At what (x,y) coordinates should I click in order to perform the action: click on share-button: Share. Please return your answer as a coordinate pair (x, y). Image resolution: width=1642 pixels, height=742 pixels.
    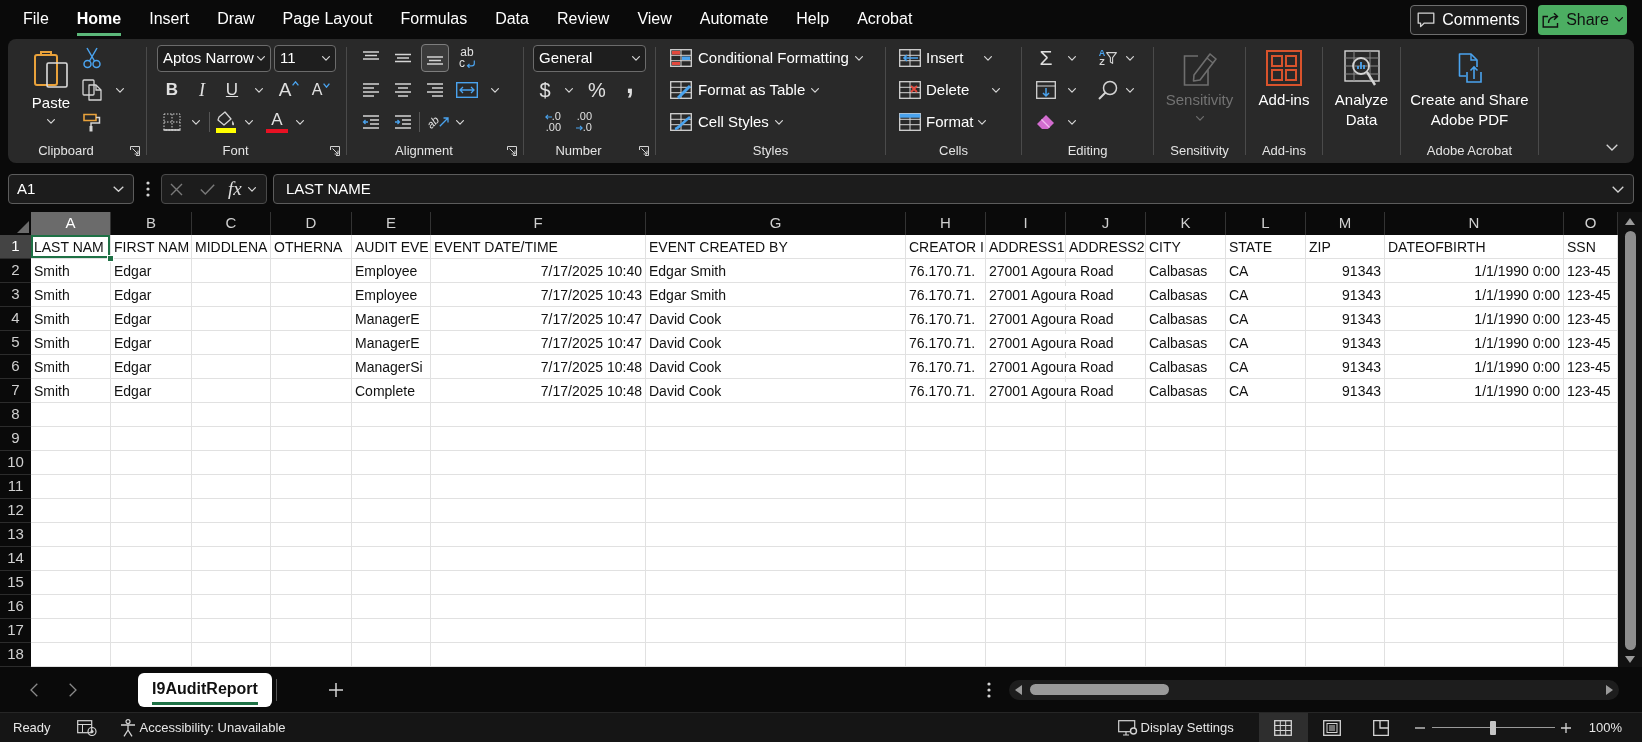
    Looking at the image, I should click on (1582, 19).